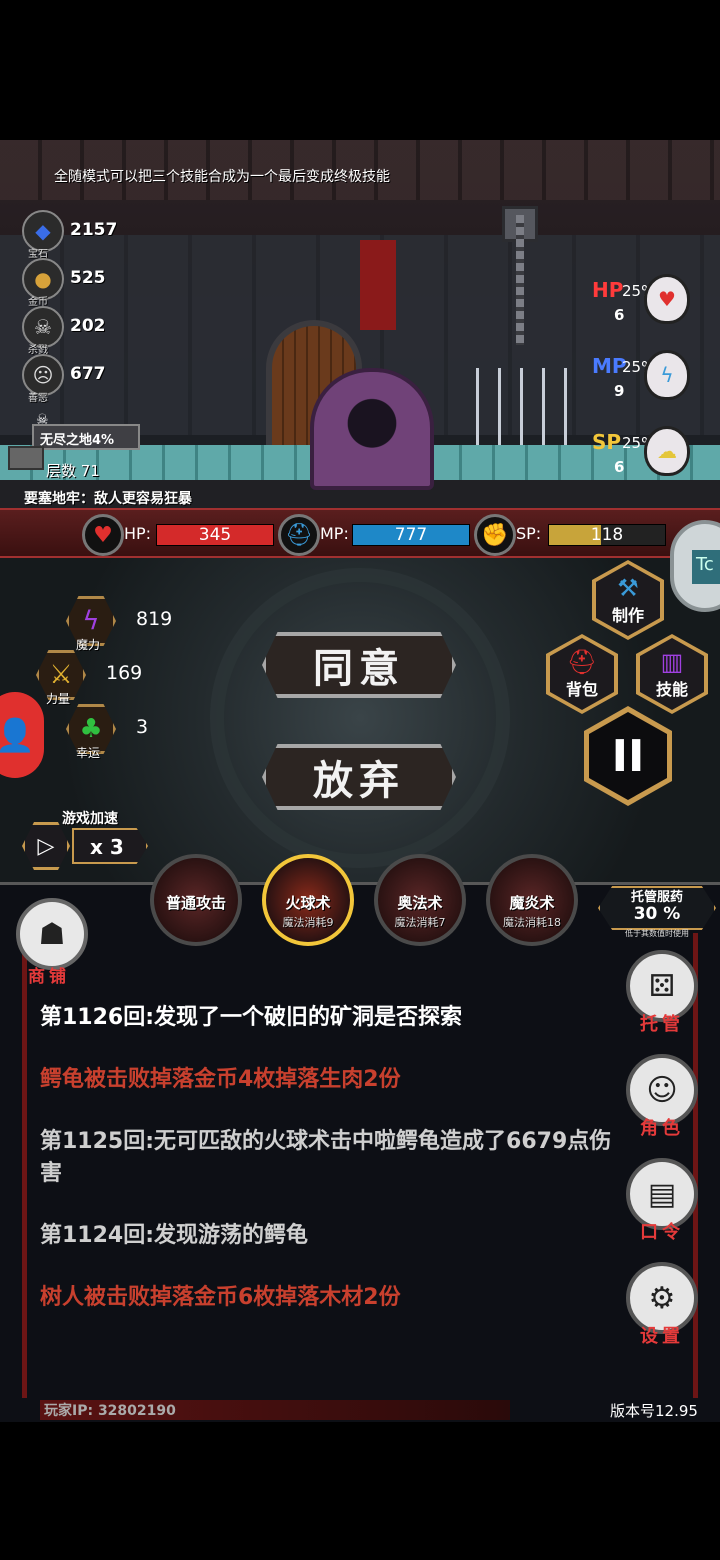 This screenshot has width=720, height=1560. I want to click on skill-normal-attack: 普通攻击, so click(196, 900).